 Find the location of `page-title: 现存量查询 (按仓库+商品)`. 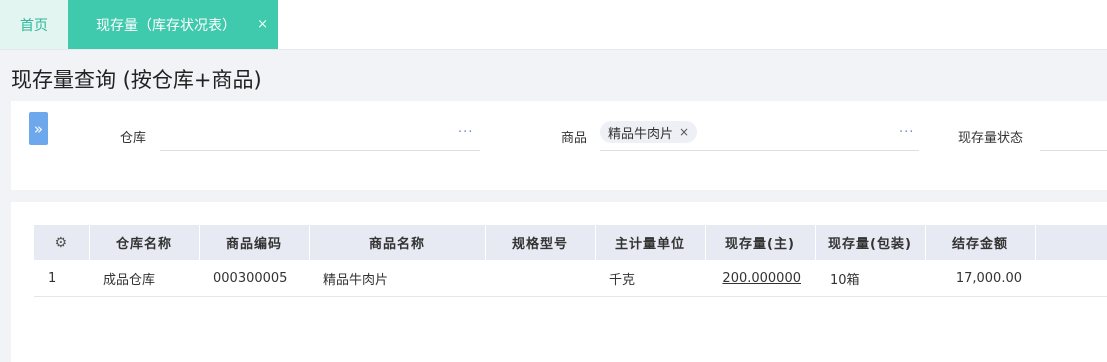

page-title: 现存量查询 (按仓库+商品) is located at coordinates (136, 80).